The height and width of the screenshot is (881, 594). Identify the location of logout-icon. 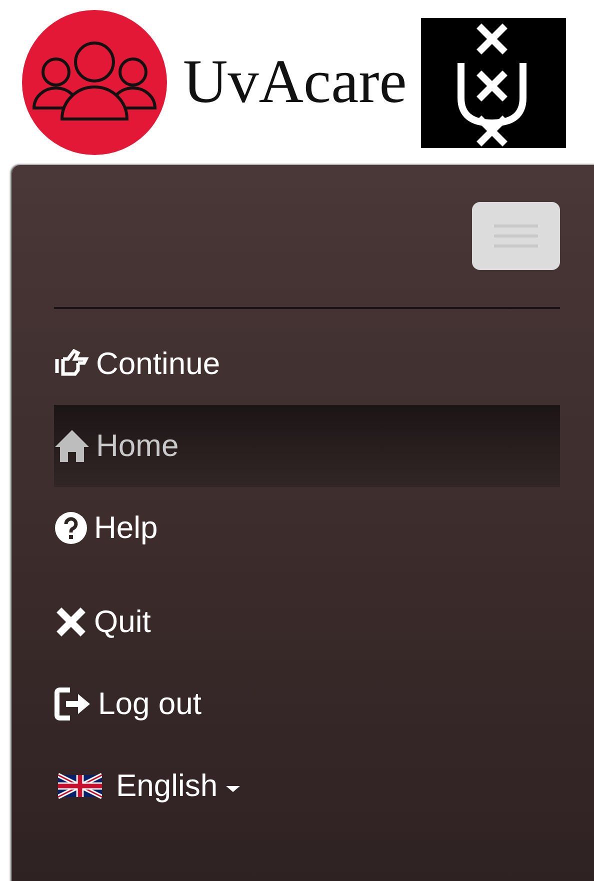
(73, 704).